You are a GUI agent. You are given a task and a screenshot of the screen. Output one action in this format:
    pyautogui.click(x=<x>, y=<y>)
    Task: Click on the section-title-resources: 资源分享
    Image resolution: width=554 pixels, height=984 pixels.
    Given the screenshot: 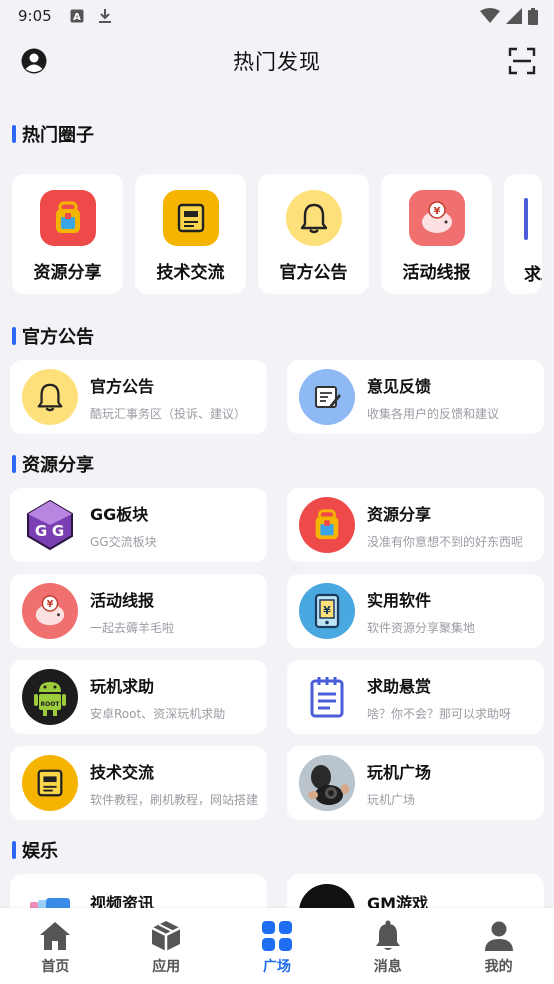 What is the action you would take?
    pyautogui.click(x=47, y=464)
    